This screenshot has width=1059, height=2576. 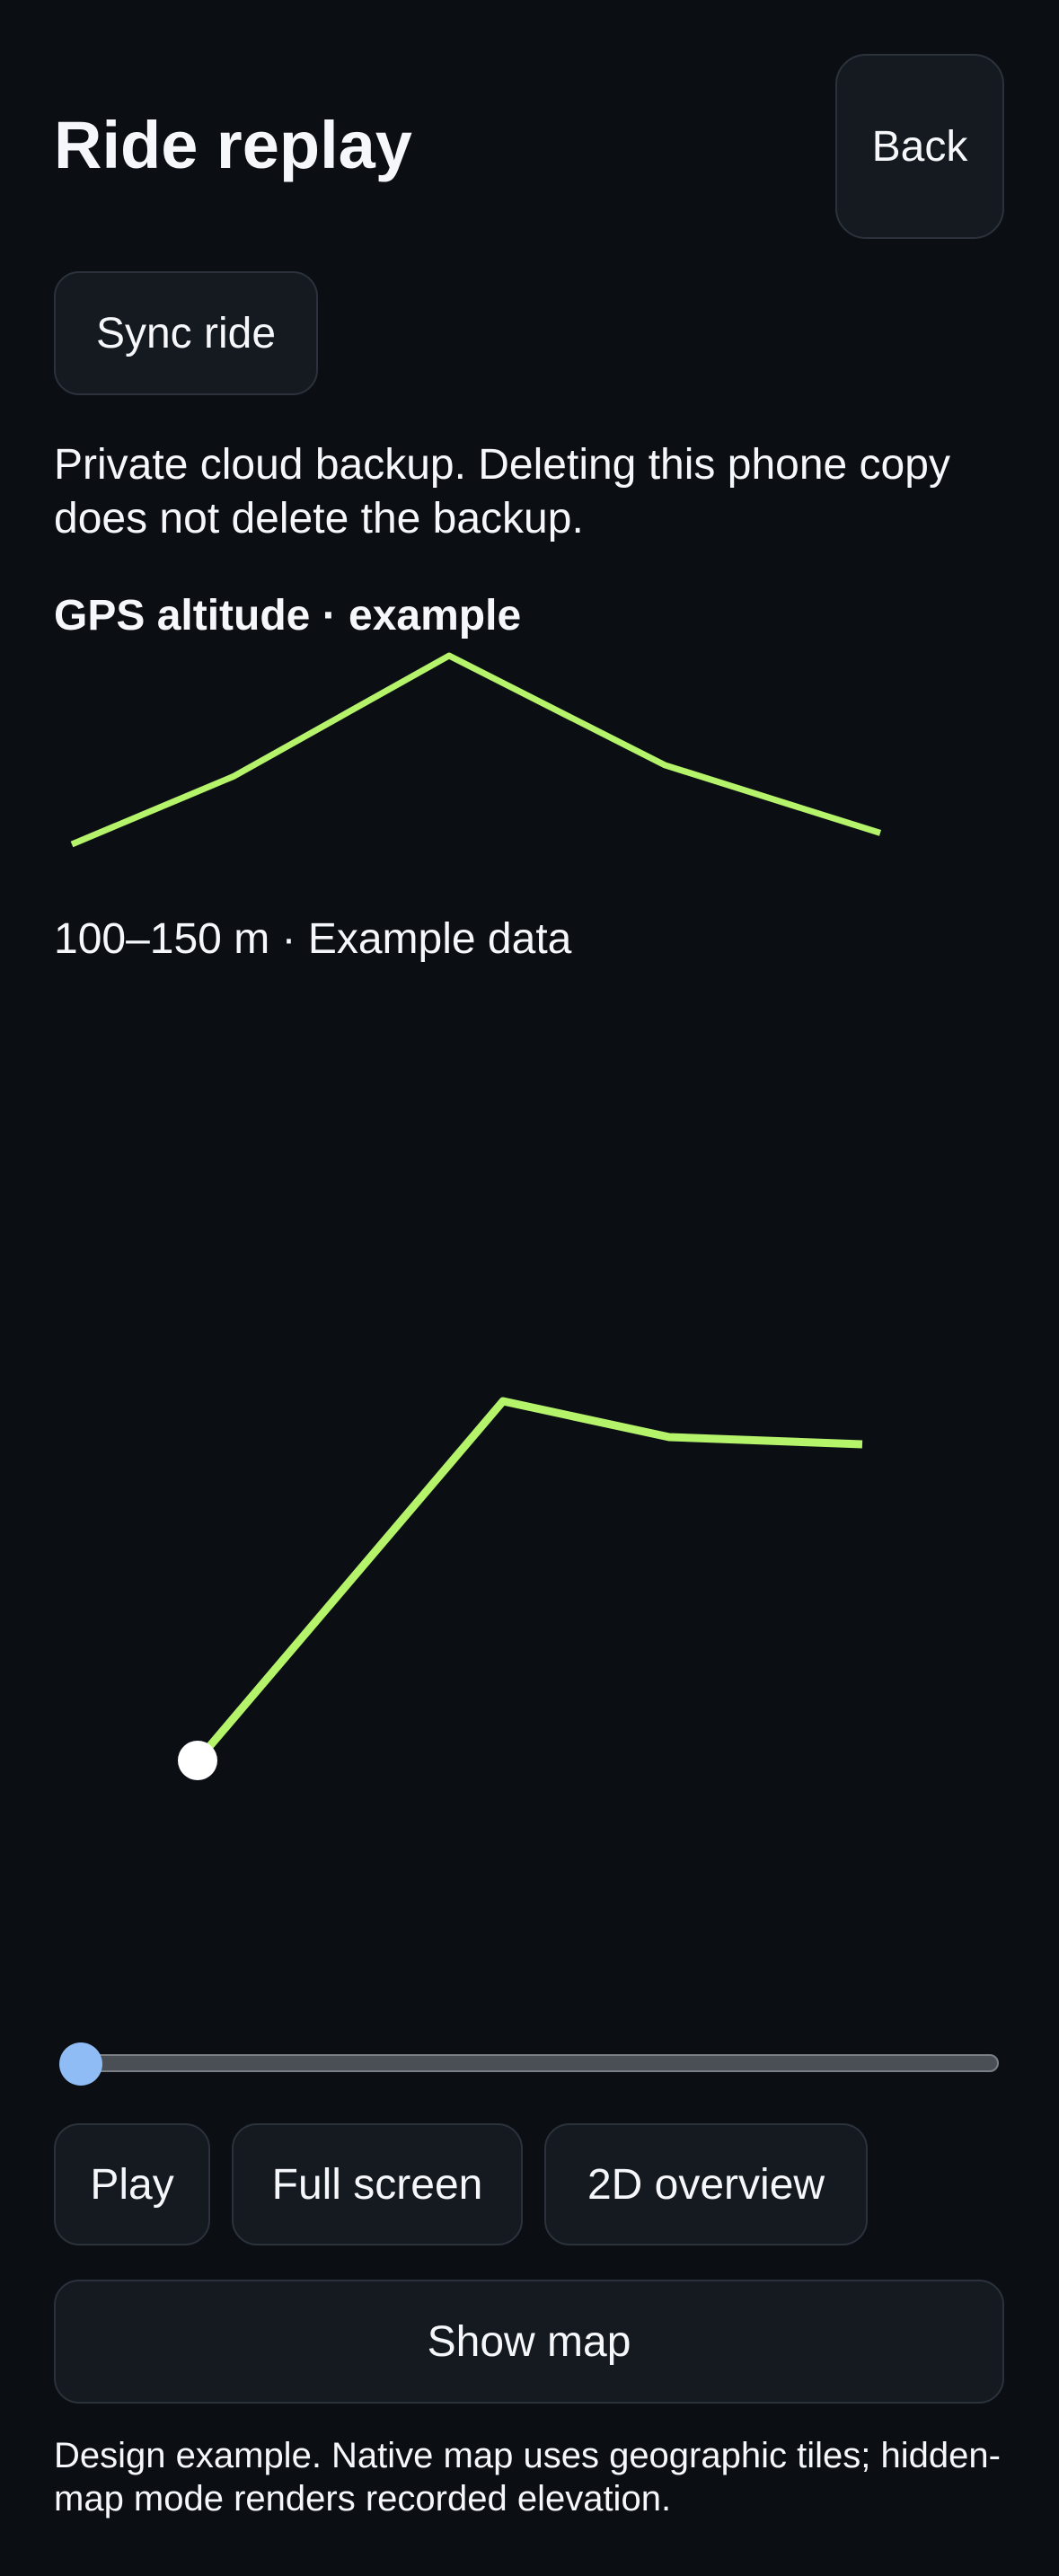 I want to click on page-title: Ride replay, so click(x=233, y=145).